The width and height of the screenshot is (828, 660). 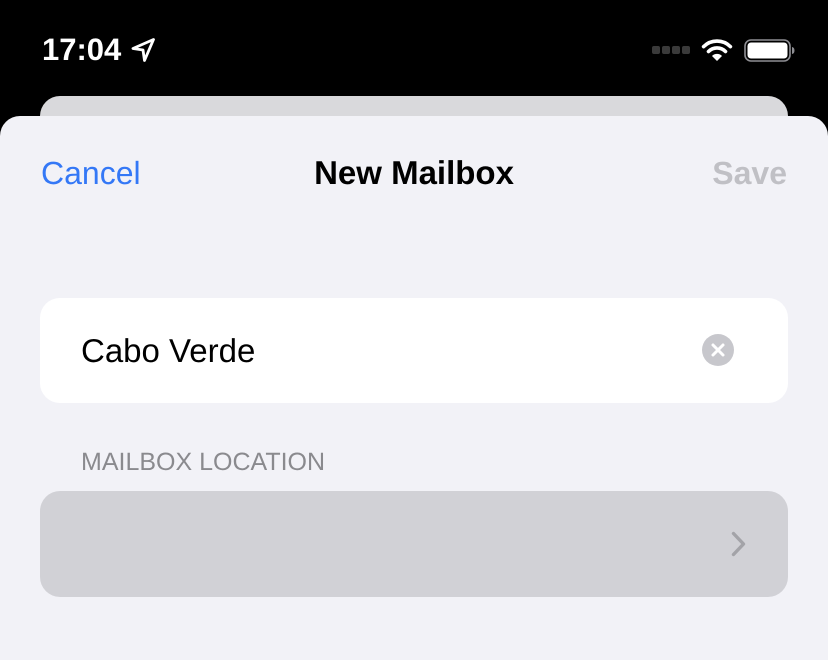 I want to click on location-arrow-icon, so click(x=143, y=50).